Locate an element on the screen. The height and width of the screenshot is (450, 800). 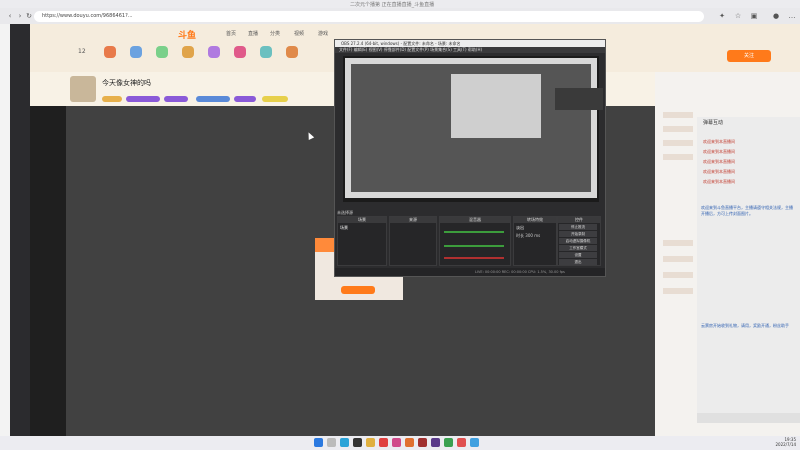
browser-sidebar is located at coordinates (5, 230).